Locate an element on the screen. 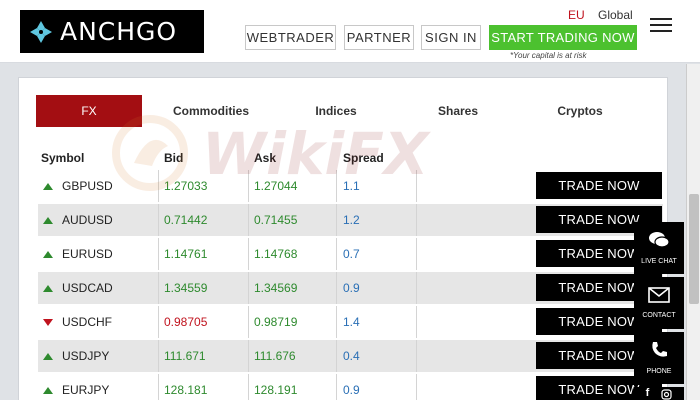  table-row: USDCHF 0.98705 0.98719 1.4 TRADE NOW is located at coordinates (350, 322).